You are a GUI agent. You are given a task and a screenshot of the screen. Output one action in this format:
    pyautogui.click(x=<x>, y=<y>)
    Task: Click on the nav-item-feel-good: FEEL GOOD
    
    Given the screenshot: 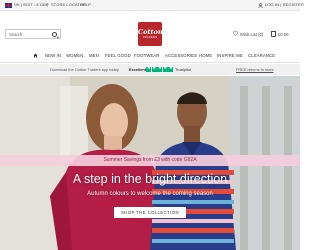 What is the action you would take?
    pyautogui.click(x=118, y=55)
    